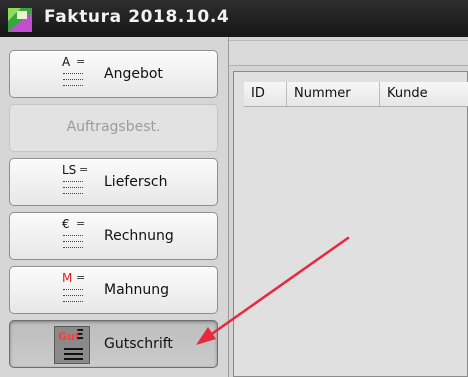 This screenshot has width=468, height=377. I want to click on credit-note-icon: Gut Ξ, so click(72, 345).